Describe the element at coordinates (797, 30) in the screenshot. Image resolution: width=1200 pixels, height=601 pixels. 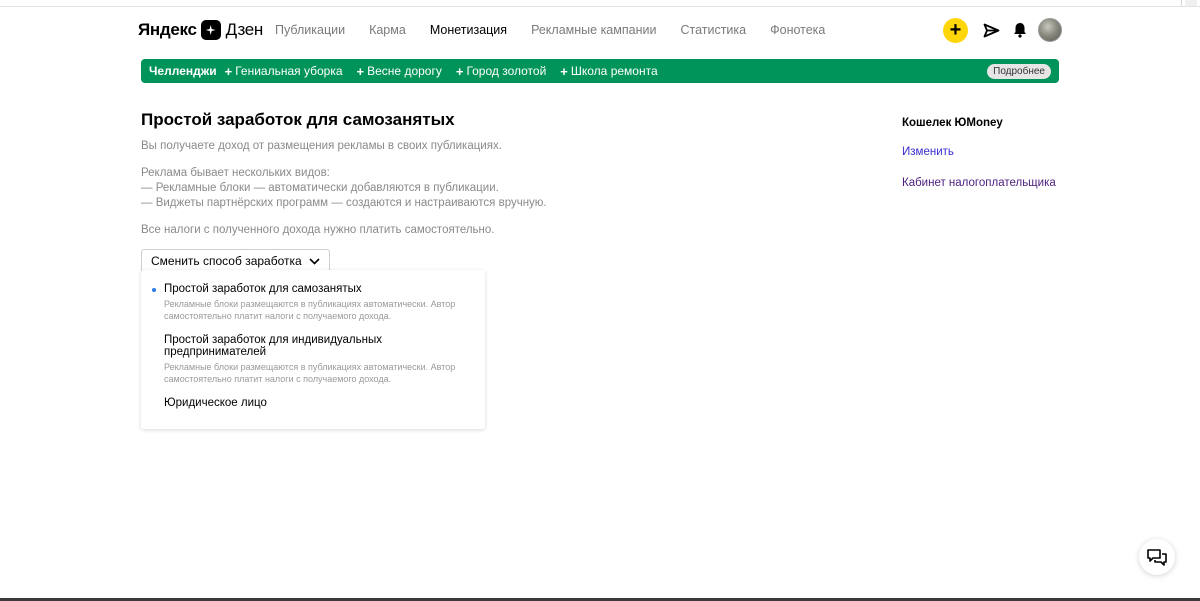
I see `nav-music-library: Фонотека` at that location.